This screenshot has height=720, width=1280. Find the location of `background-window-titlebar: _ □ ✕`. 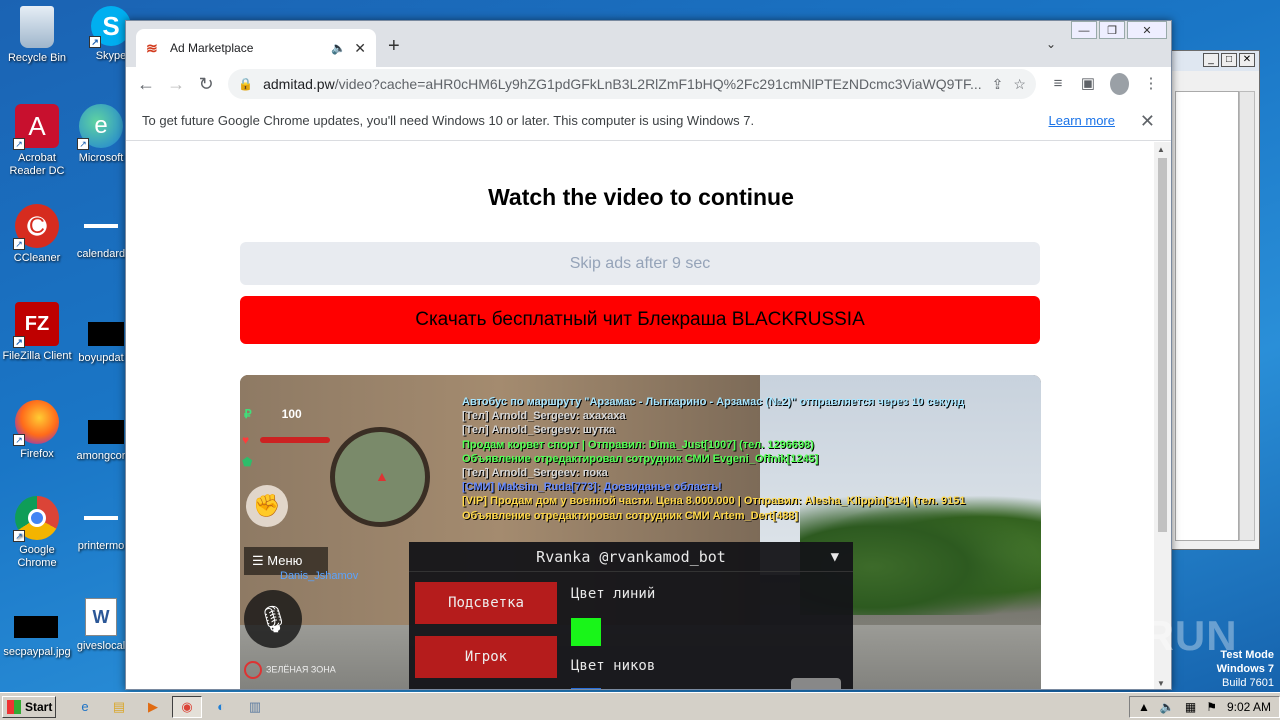

background-window-titlebar: _ □ ✕ is located at coordinates (1215, 61).